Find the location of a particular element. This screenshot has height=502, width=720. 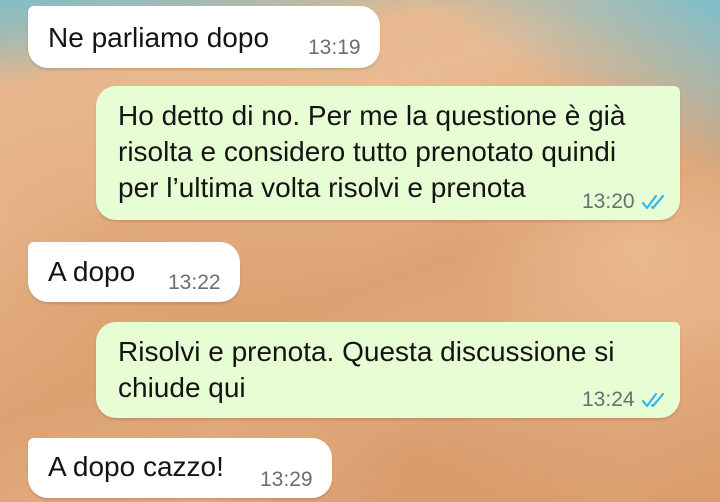

message-time: 13:20 is located at coordinates (608, 201).